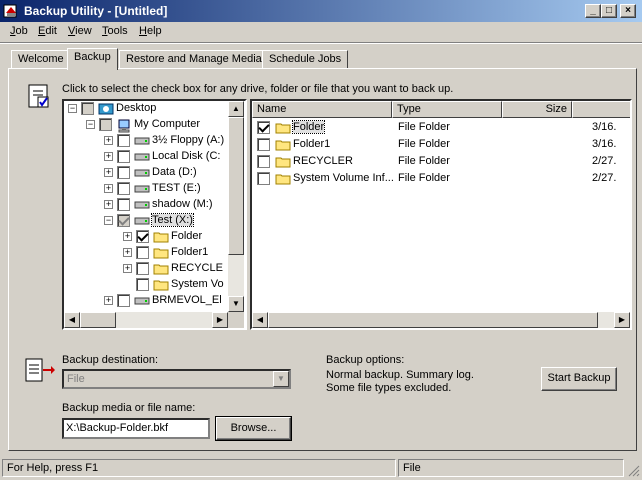 This screenshot has height=480, width=642. I want to click on tree-vscrollbar: ▲ ▼, so click(236, 206).